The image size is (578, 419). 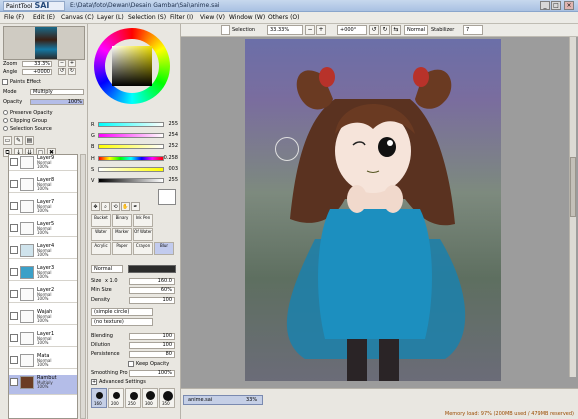 What do you see at coordinates (122, 248) in the screenshot?
I see `brush-paper: Paper` at bounding box center [122, 248].